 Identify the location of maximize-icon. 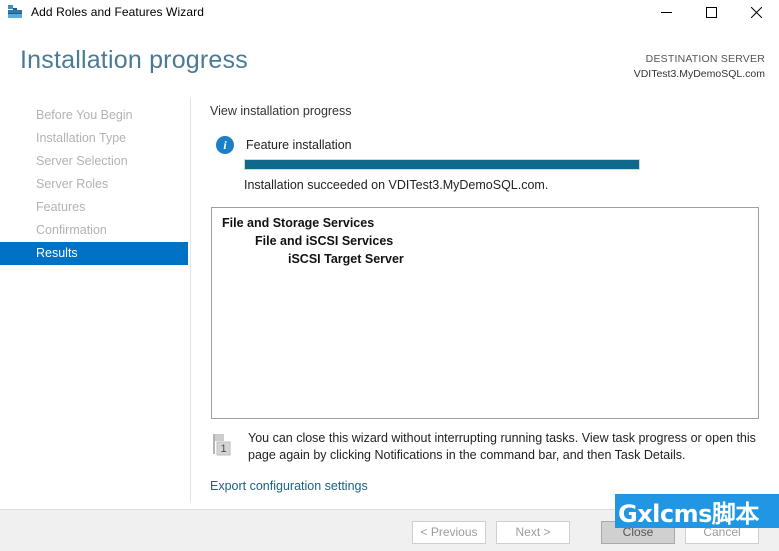
(711, 12).